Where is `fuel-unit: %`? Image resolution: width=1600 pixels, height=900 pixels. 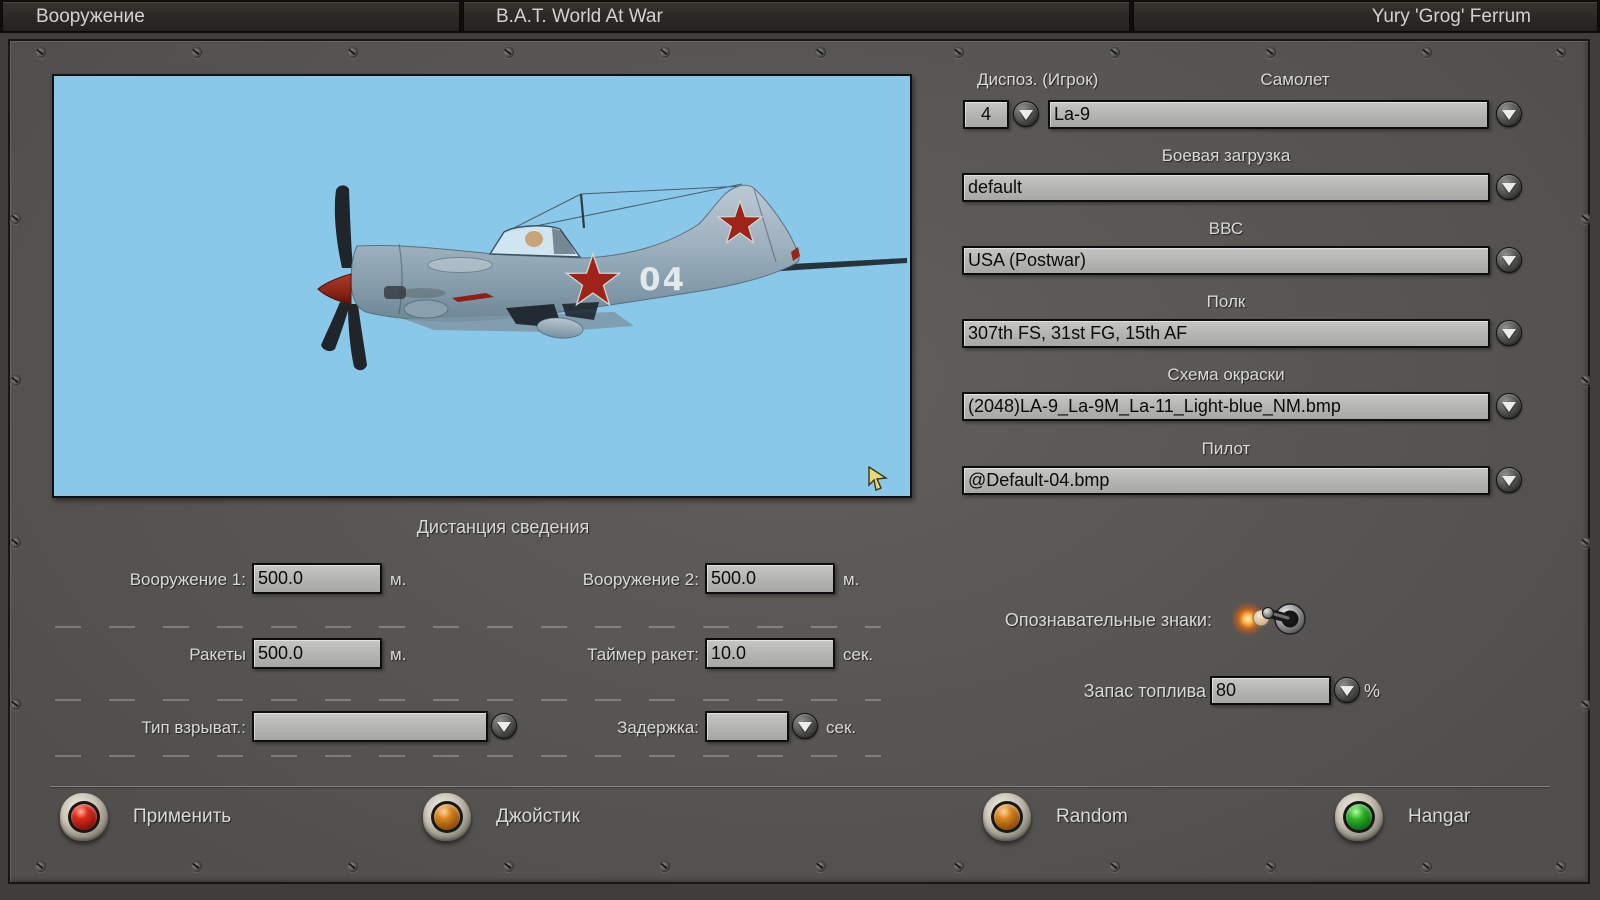 fuel-unit: % is located at coordinates (1372, 691).